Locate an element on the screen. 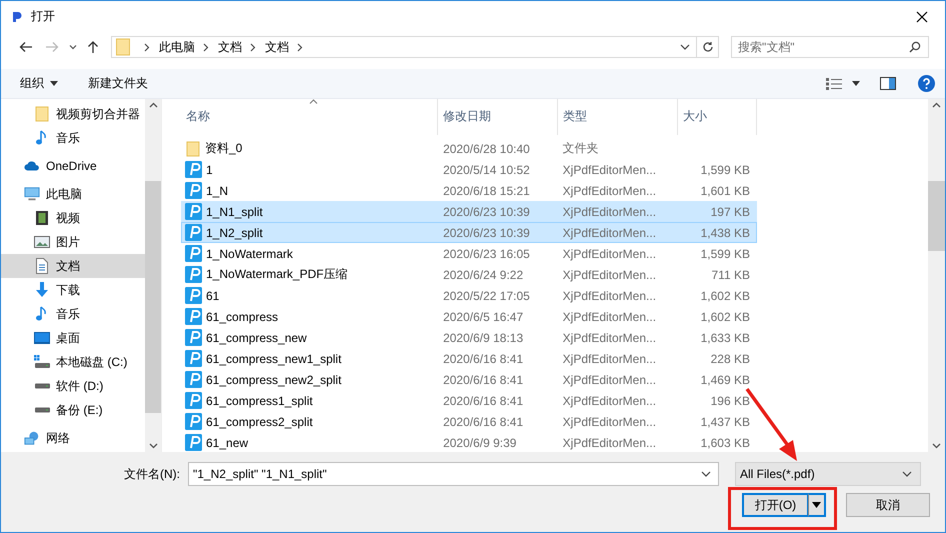  file-row: 61_compress_new 2020/6/9 18:13 XjPdfEditorMen... 1,633 KB is located at coordinates (469, 337).